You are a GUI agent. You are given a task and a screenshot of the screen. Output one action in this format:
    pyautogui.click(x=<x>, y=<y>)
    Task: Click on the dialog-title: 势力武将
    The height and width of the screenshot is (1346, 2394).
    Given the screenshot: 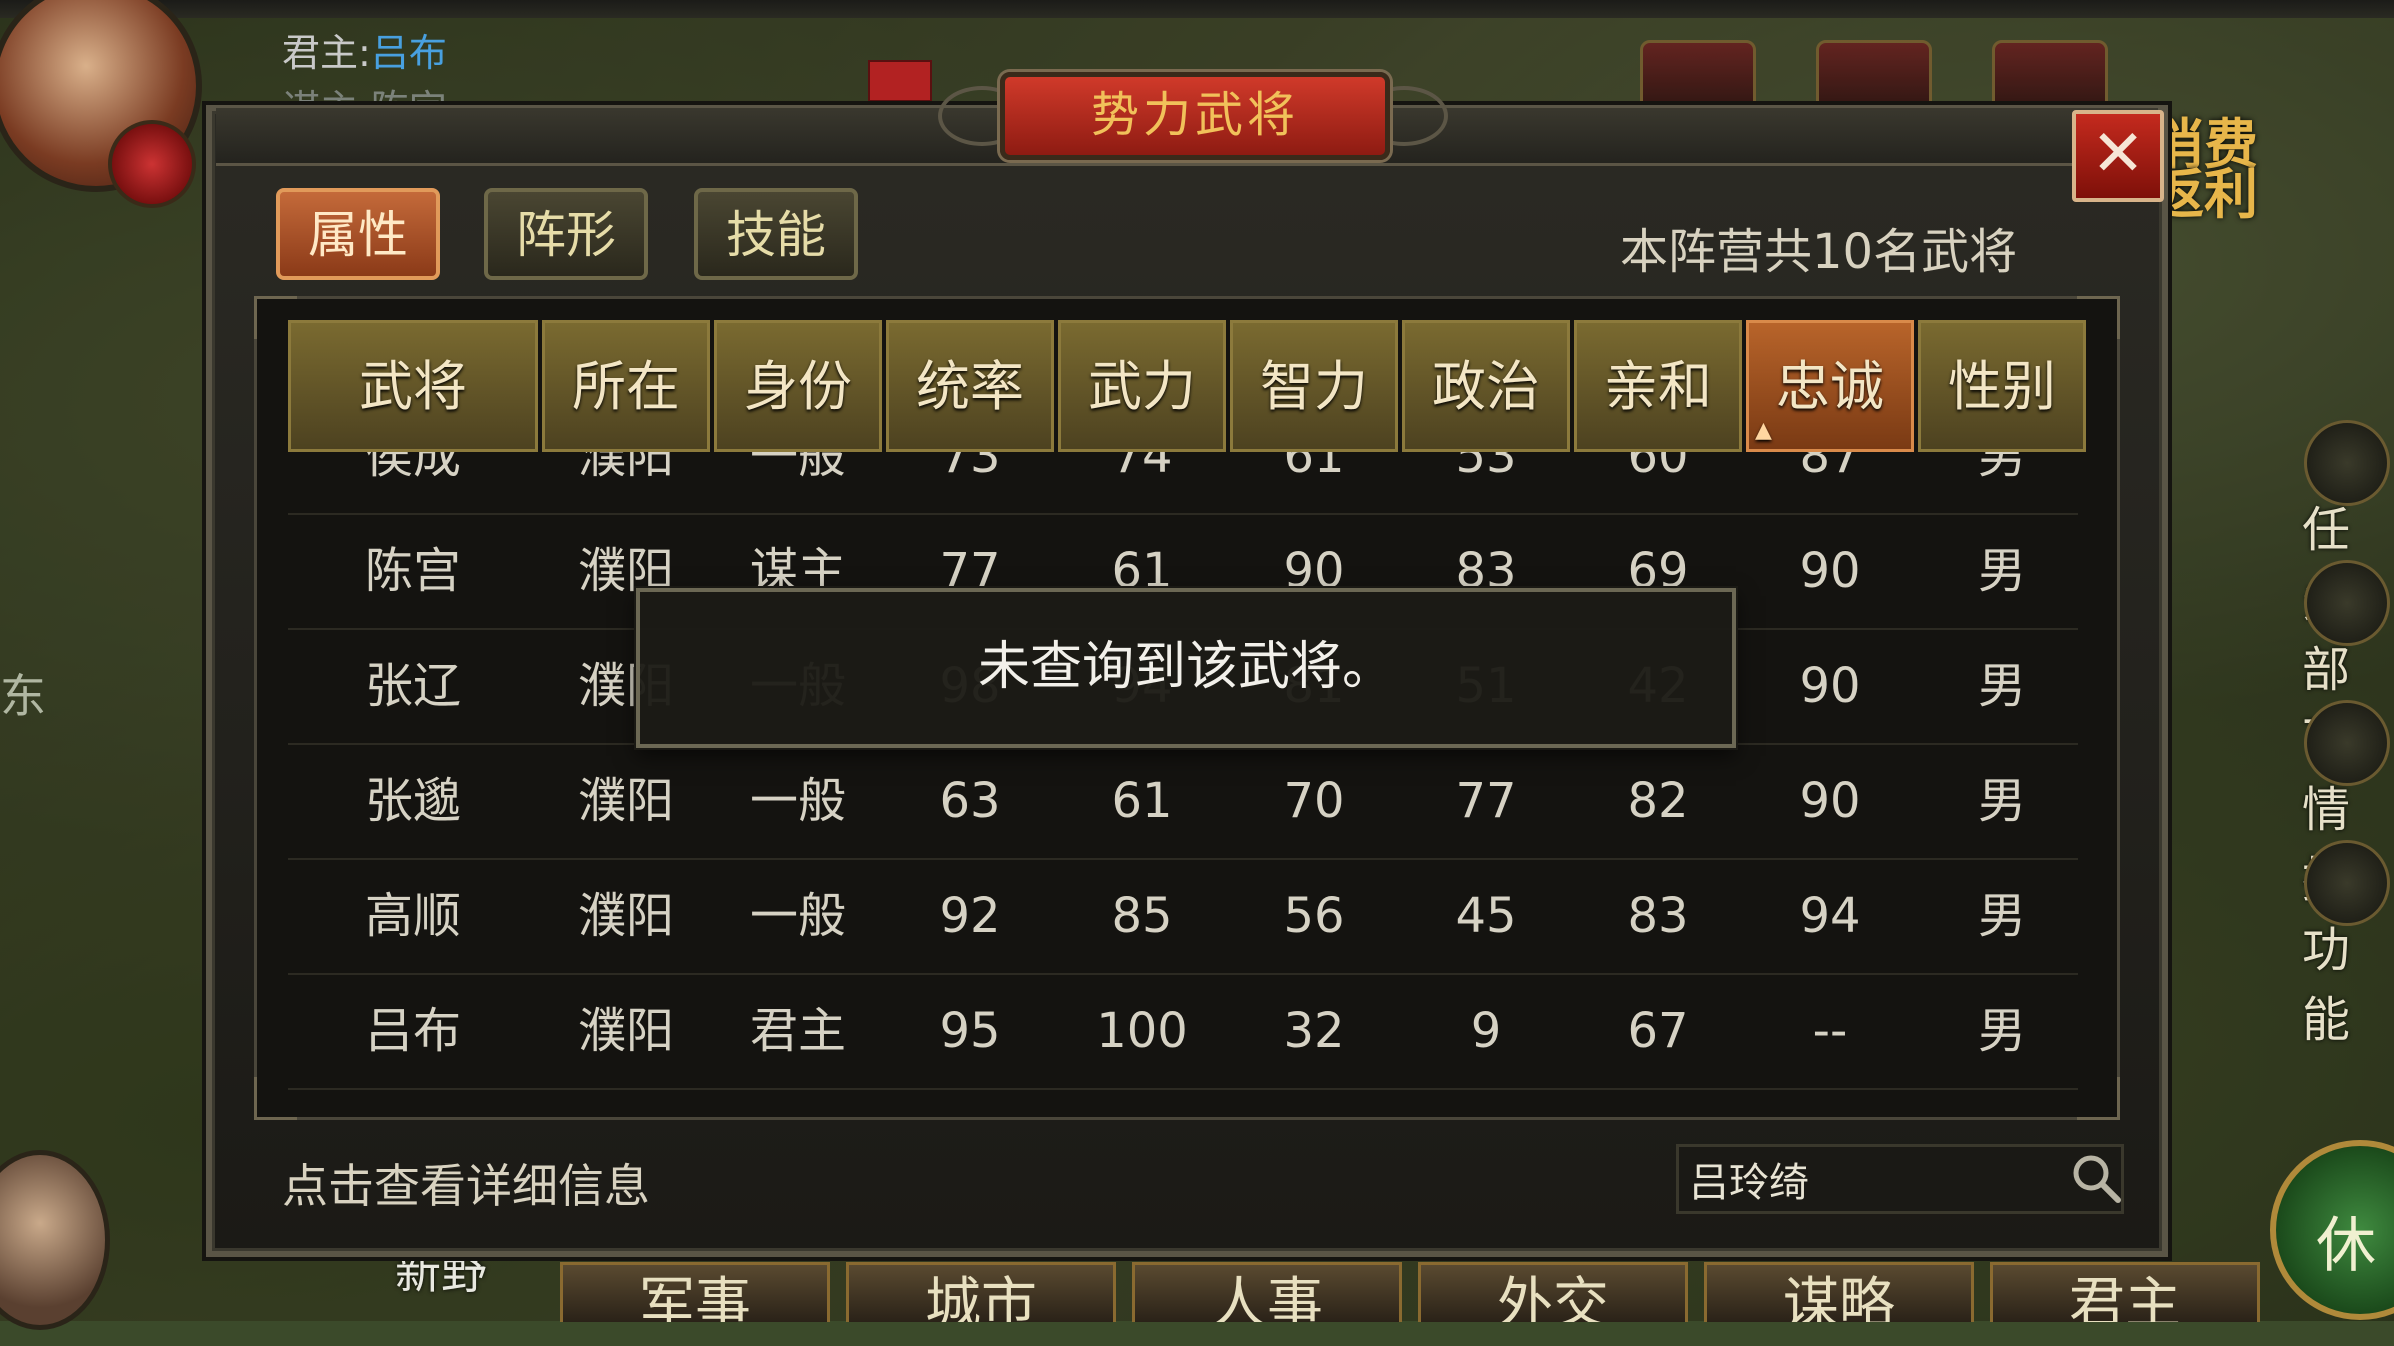 What is the action you would take?
    pyautogui.click(x=1195, y=116)
    